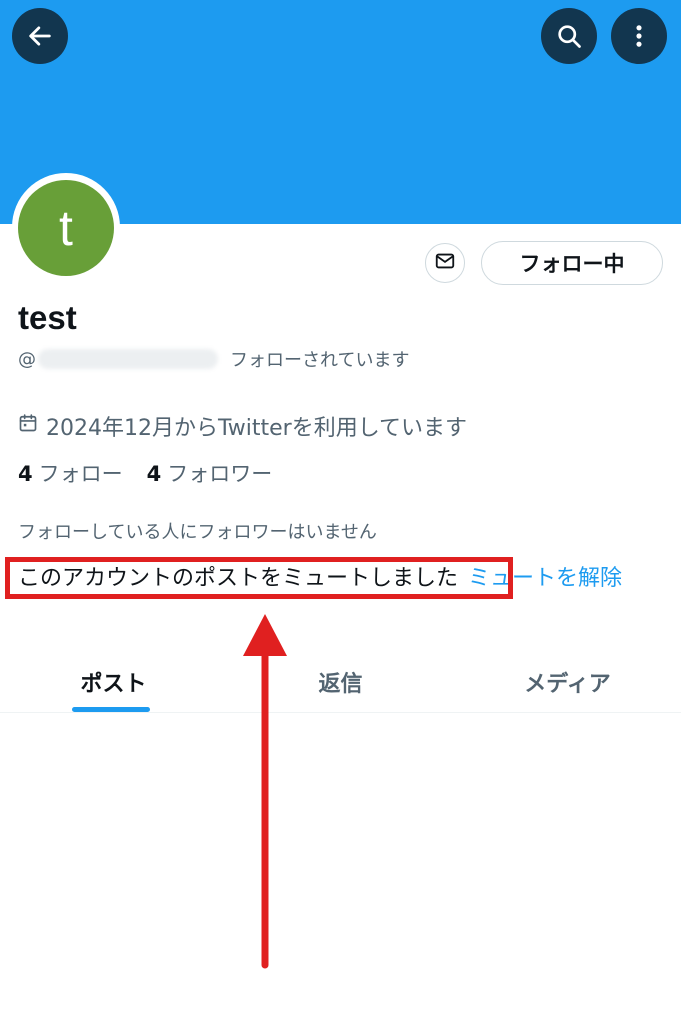 This screenshot has width=681, height=1024. Describe the element at coordinates (47, 317) in the screenshot. I see `display-name: test` at that location.